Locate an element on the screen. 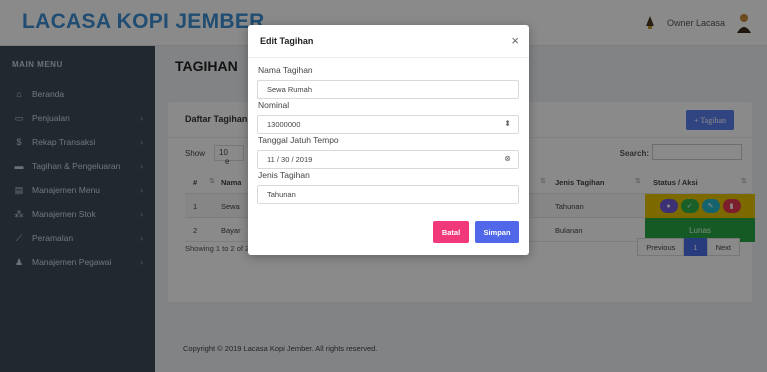 This screenshot has height=372, width=767. modal-divider is located at coordinates (388, 57).